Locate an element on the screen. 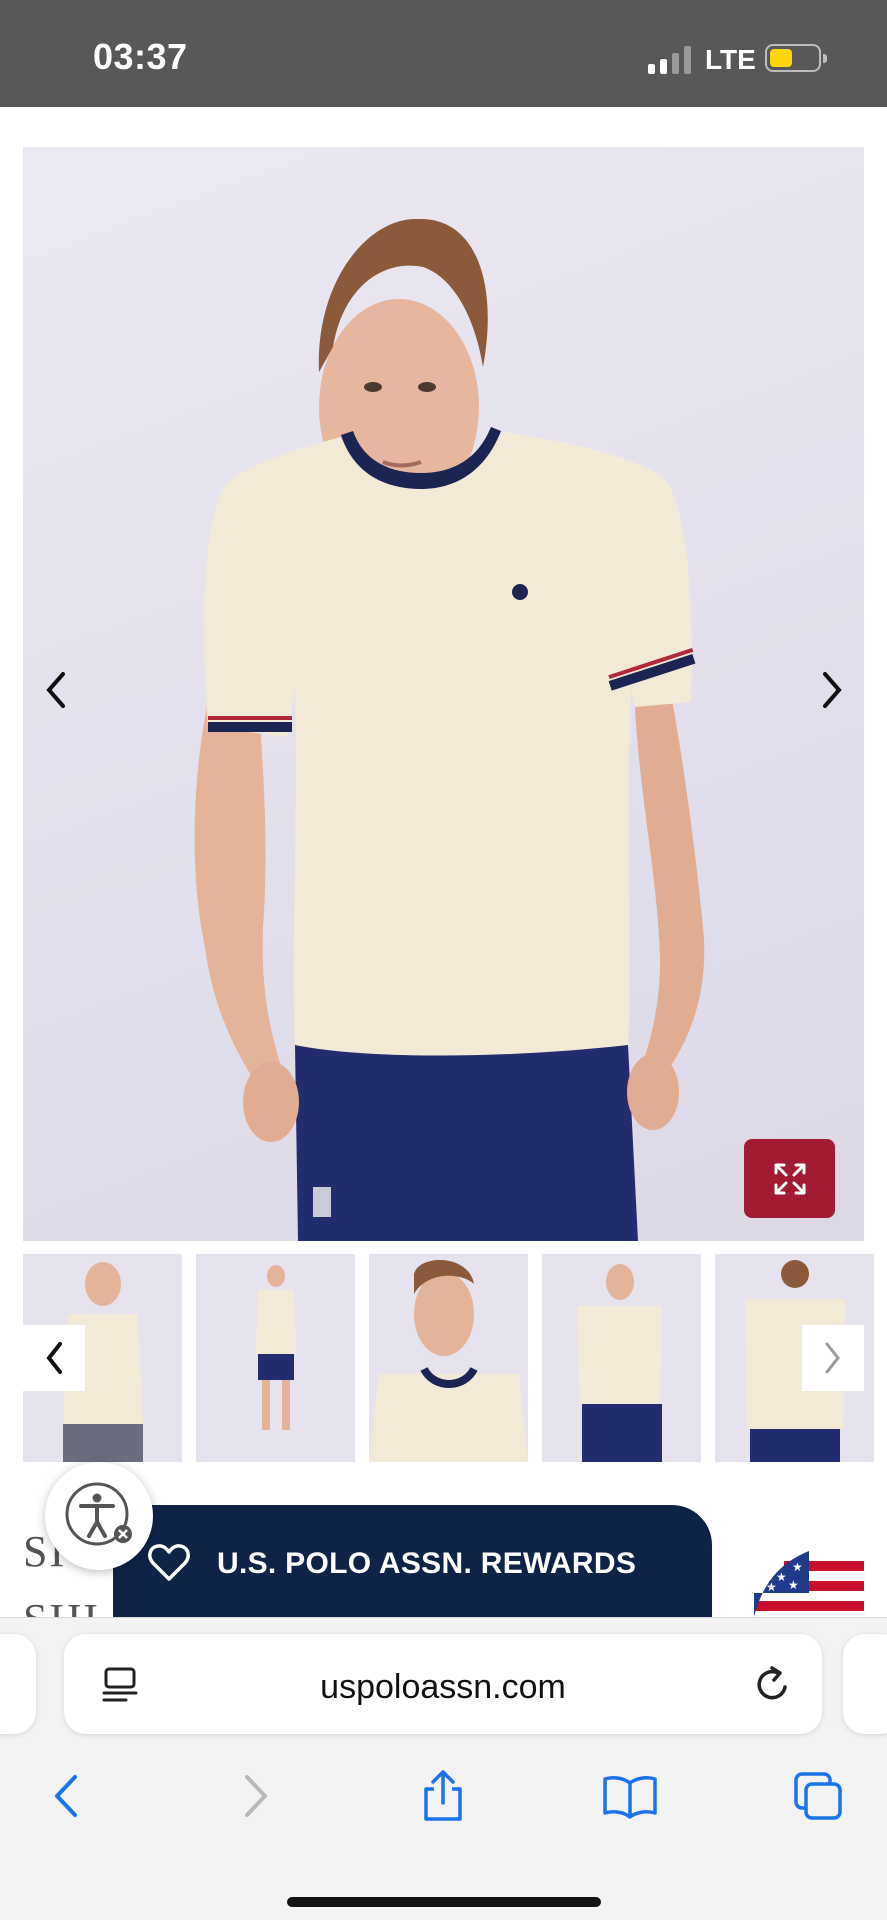  gallery-next-button is located at coordinates (833, 690).